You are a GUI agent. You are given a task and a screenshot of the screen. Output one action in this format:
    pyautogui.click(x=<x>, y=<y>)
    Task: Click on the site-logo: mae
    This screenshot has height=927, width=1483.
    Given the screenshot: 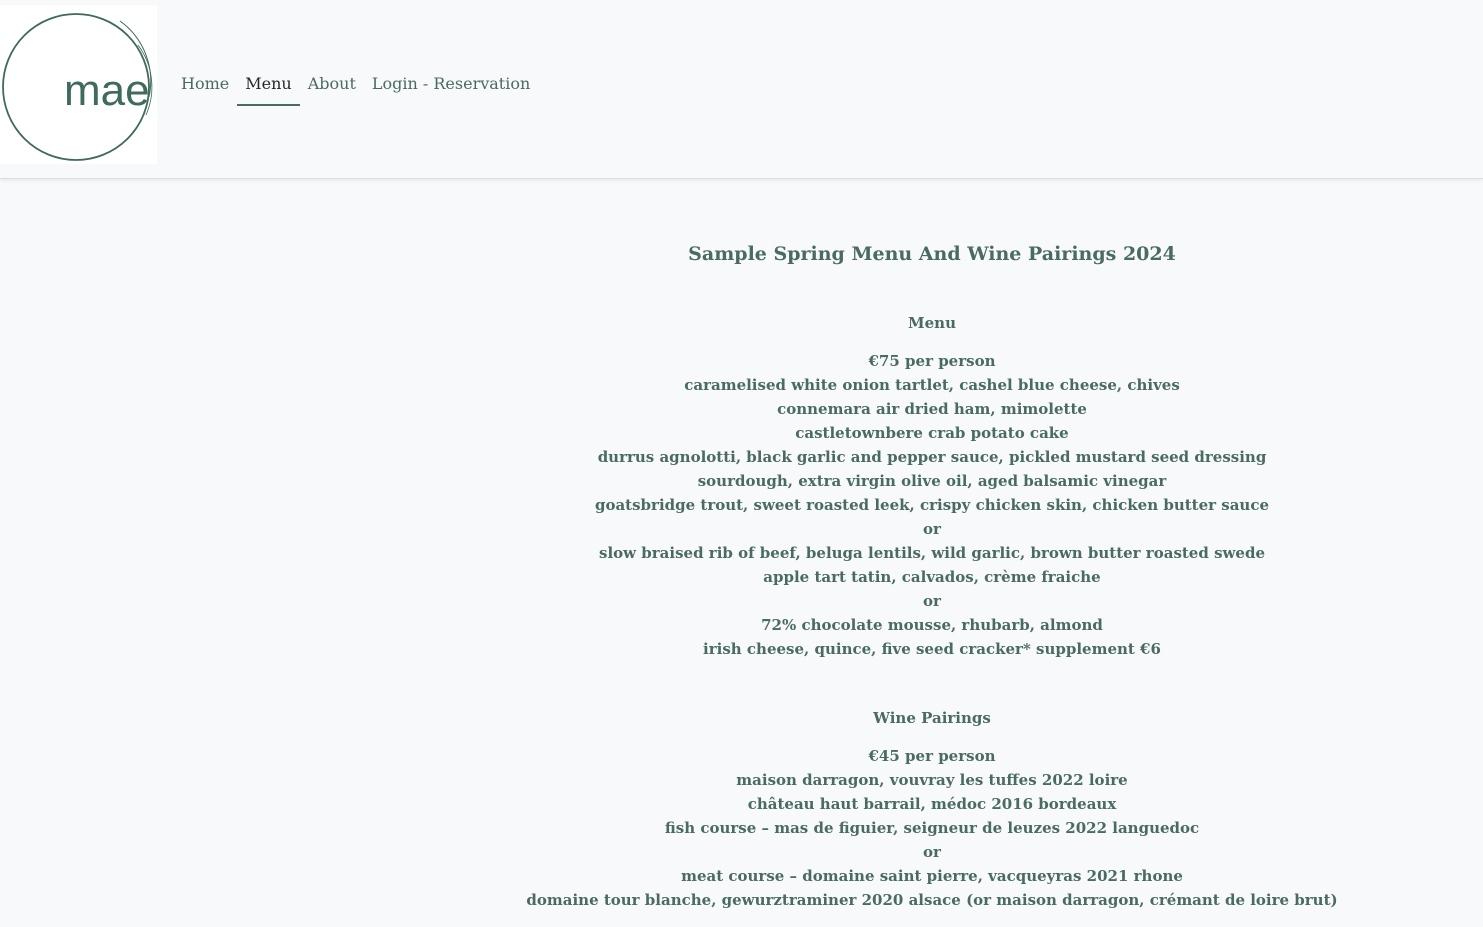 What is the action you would take?
    pyautogui.click(x=78, y=84)
    